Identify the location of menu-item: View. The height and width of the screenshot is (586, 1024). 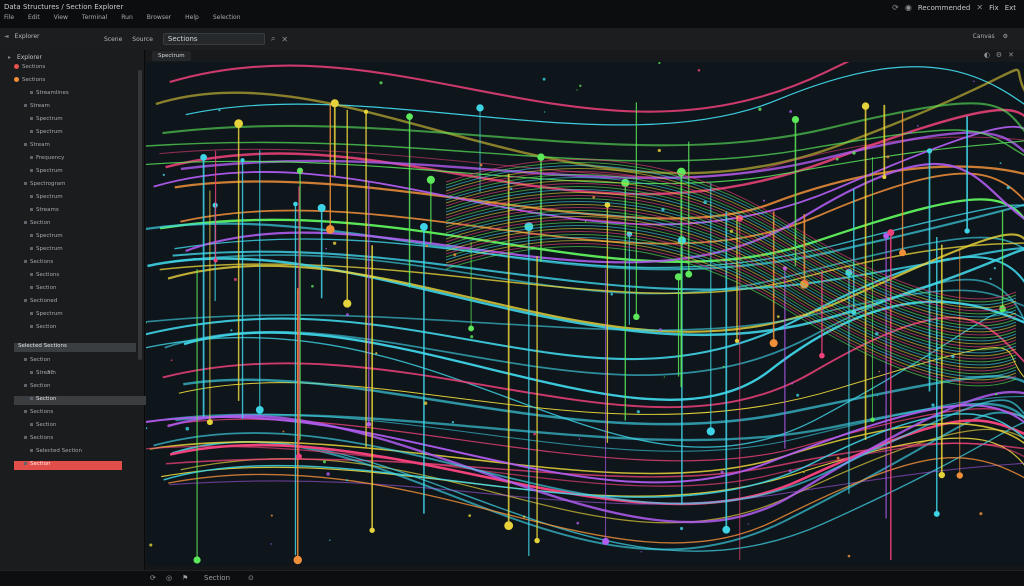
(61, 17).